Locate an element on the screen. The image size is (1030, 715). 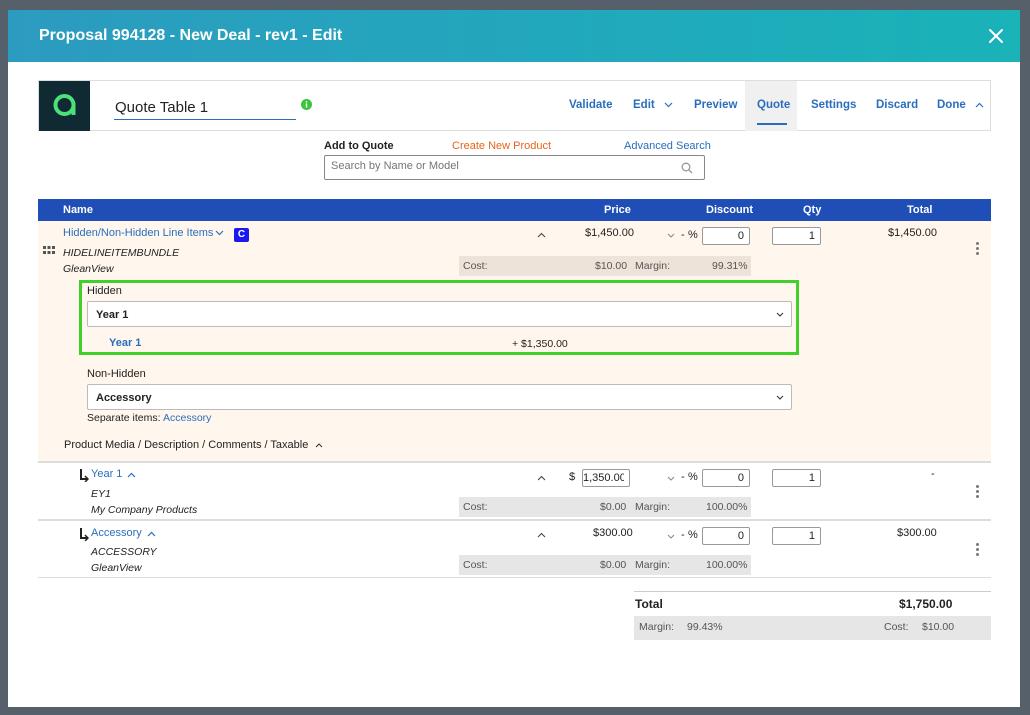
child-item-vendor: GleanView is located at coordinates (116, 568).